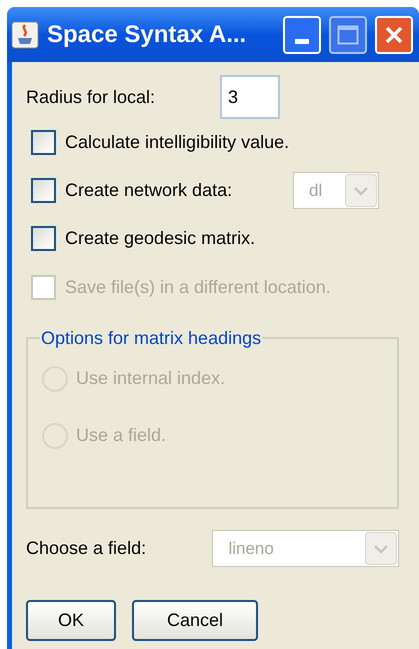 Image resolution: width=419 pixels, height=649 pixels. What do you see at coordinates (160, 238) in the screenshot?
I see `checkbox-label: Create geodesic matrix.` at bounding box center [160, 238].